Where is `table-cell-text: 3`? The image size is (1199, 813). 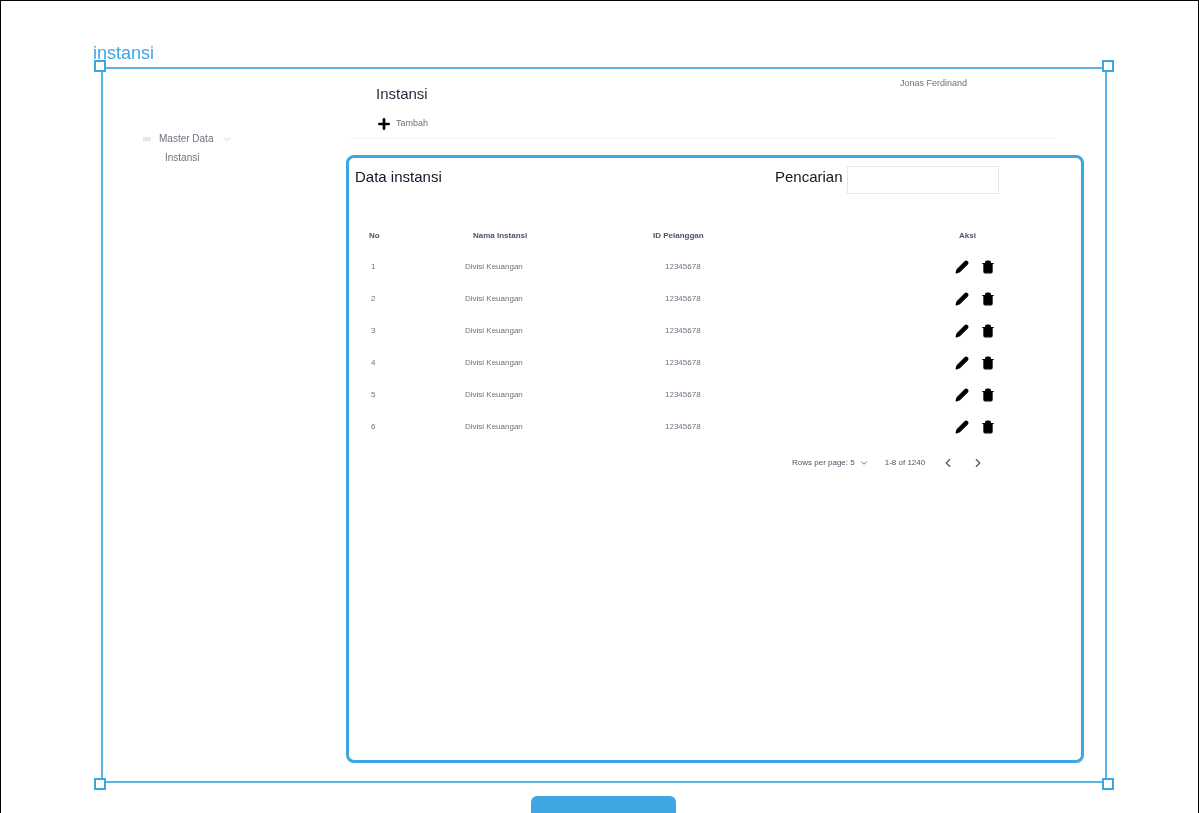 table-cell-text: 3 is located at coordinates (374, 330).